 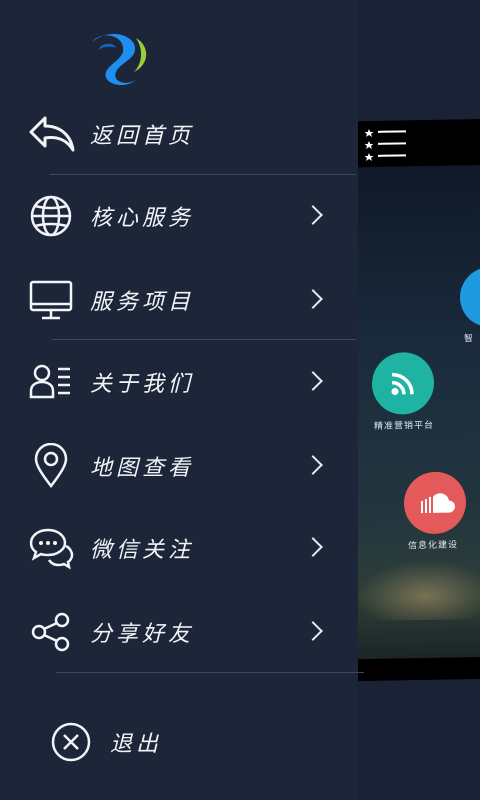 I want to click on back-arrow-icon, so click(x=51, y=134).